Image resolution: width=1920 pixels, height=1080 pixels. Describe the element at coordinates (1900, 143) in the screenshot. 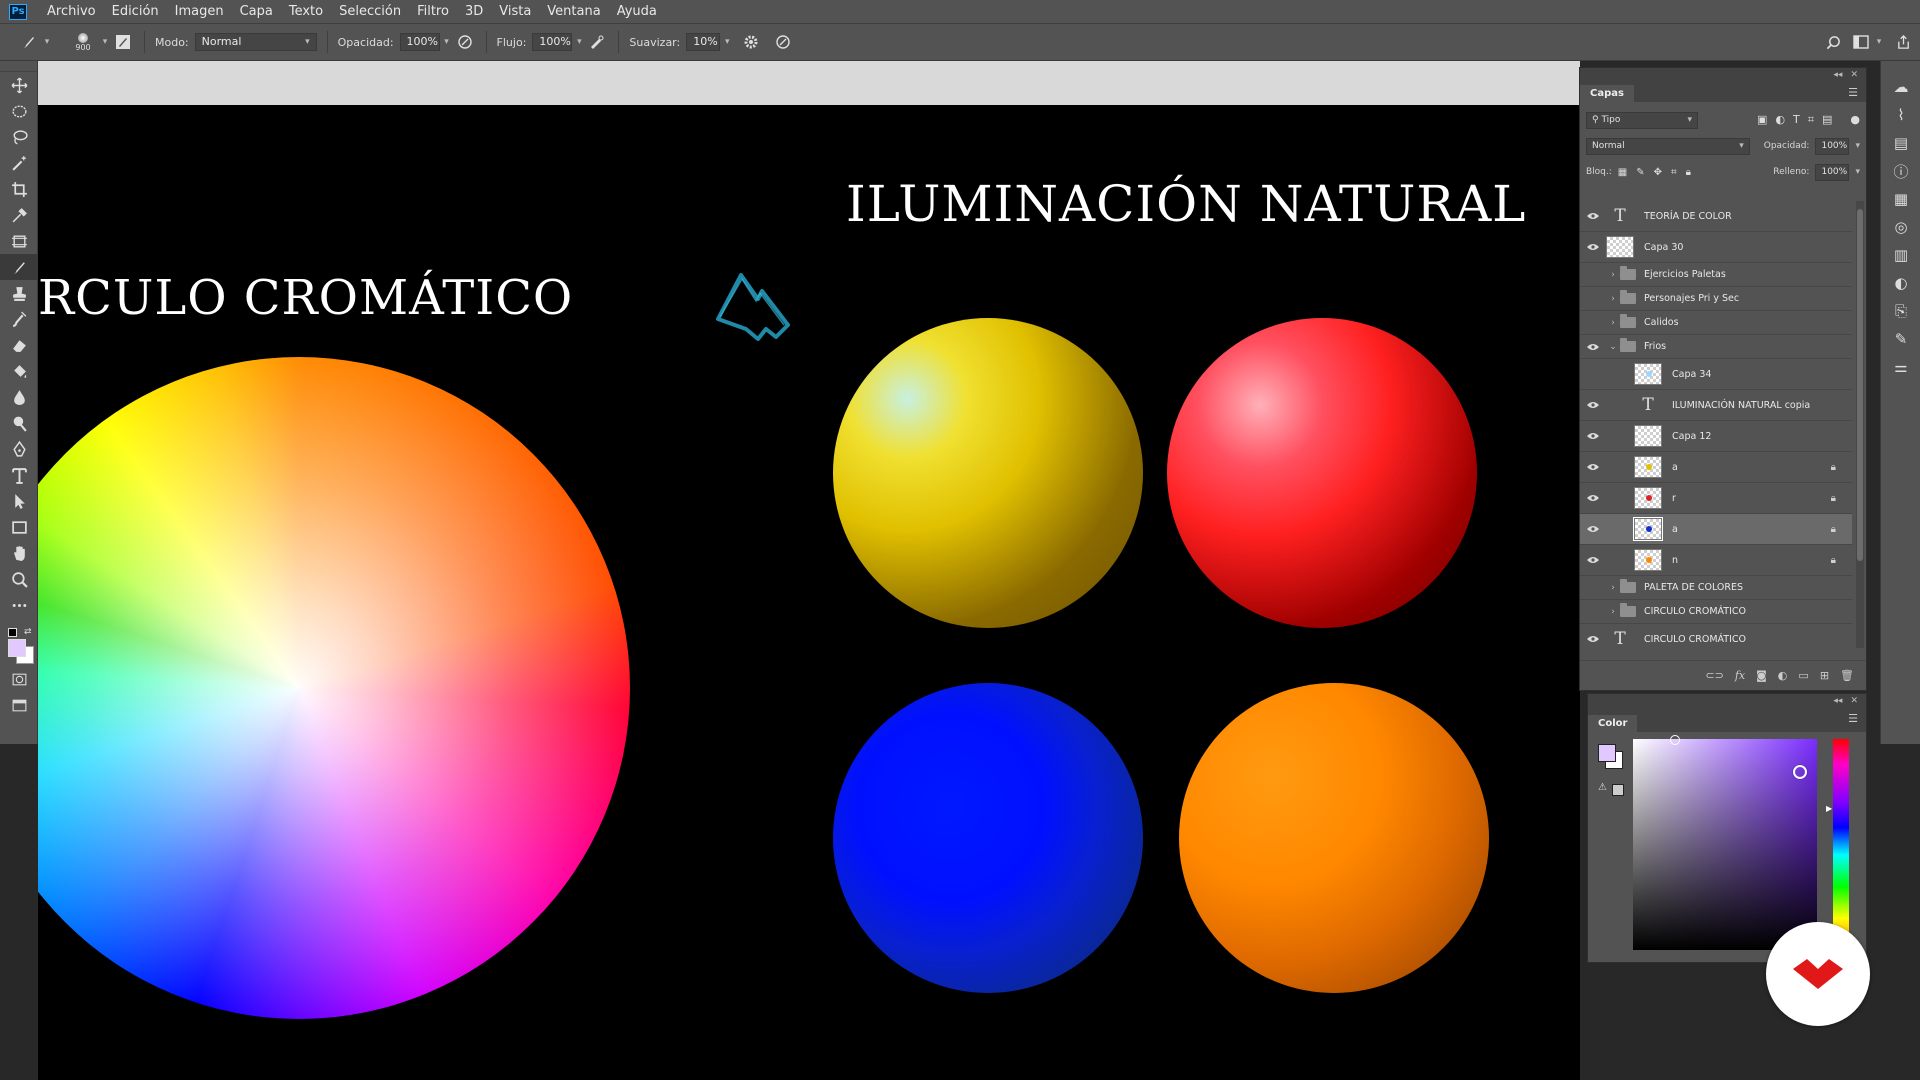

I see `properties-icon: ▤` at that location.